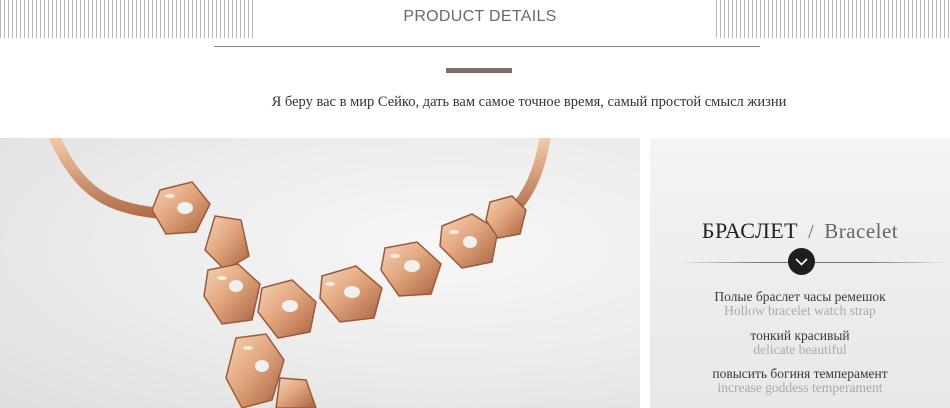  Describe the element at coordinates (750, 230) in the screenshot. I see `product-title-ru: БРАСЛЕТ` at that location.